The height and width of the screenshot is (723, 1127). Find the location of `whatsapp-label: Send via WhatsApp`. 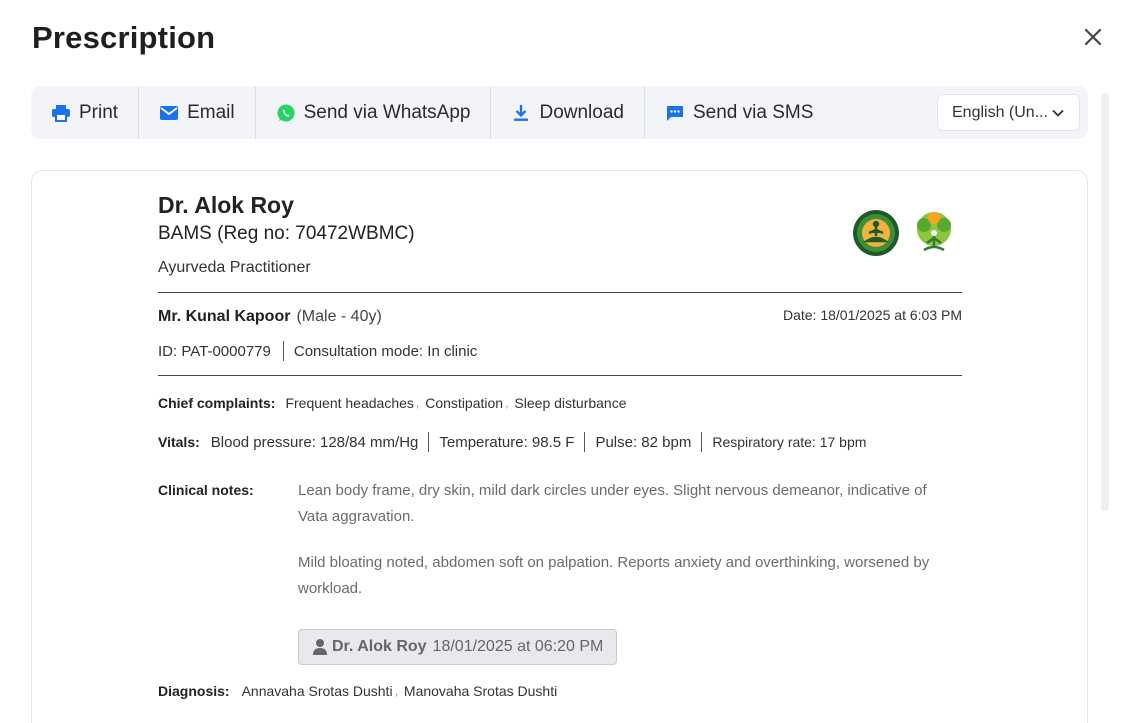

whatsapp-label: Send via WhatsApp is located at coordinates (387, 112).